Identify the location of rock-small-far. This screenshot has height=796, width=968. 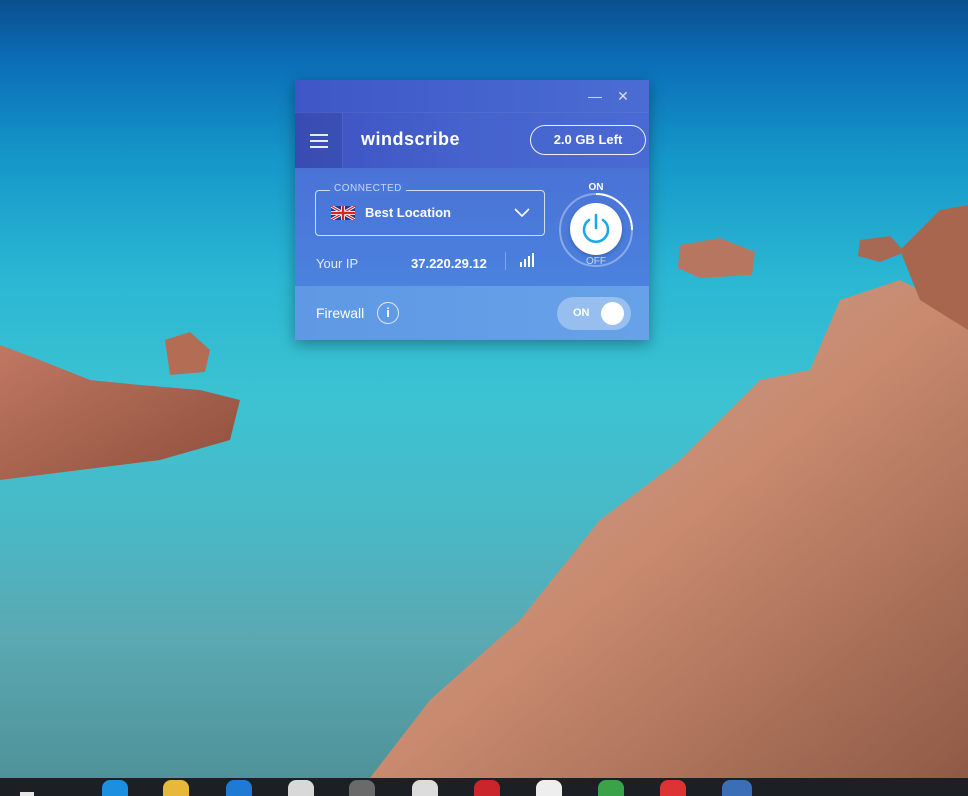
(881, 249).